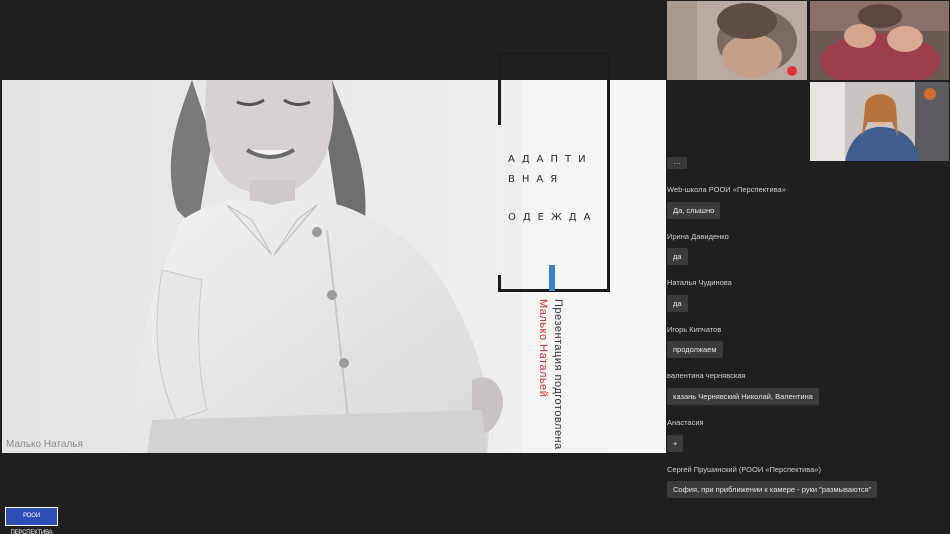 The height and width of the screenshot is (534, 950). I want to click on chat-message: +, so click(675, 443).